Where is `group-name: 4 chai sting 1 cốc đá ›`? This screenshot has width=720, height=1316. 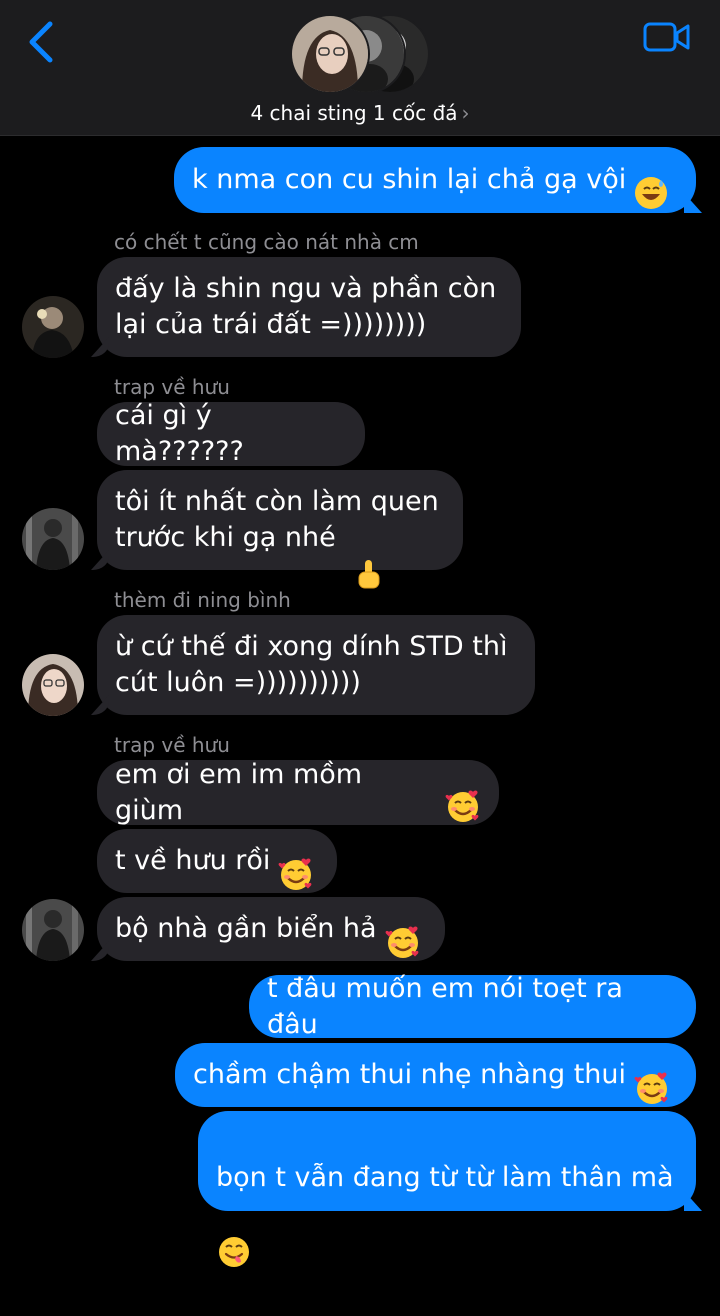 group-name: 4 chai sting 1 cốc đá › is located at coordinates (360, 113).